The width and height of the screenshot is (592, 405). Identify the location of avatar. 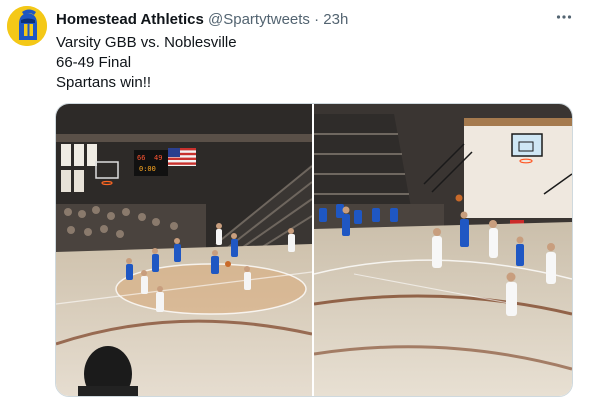
(27, 26).